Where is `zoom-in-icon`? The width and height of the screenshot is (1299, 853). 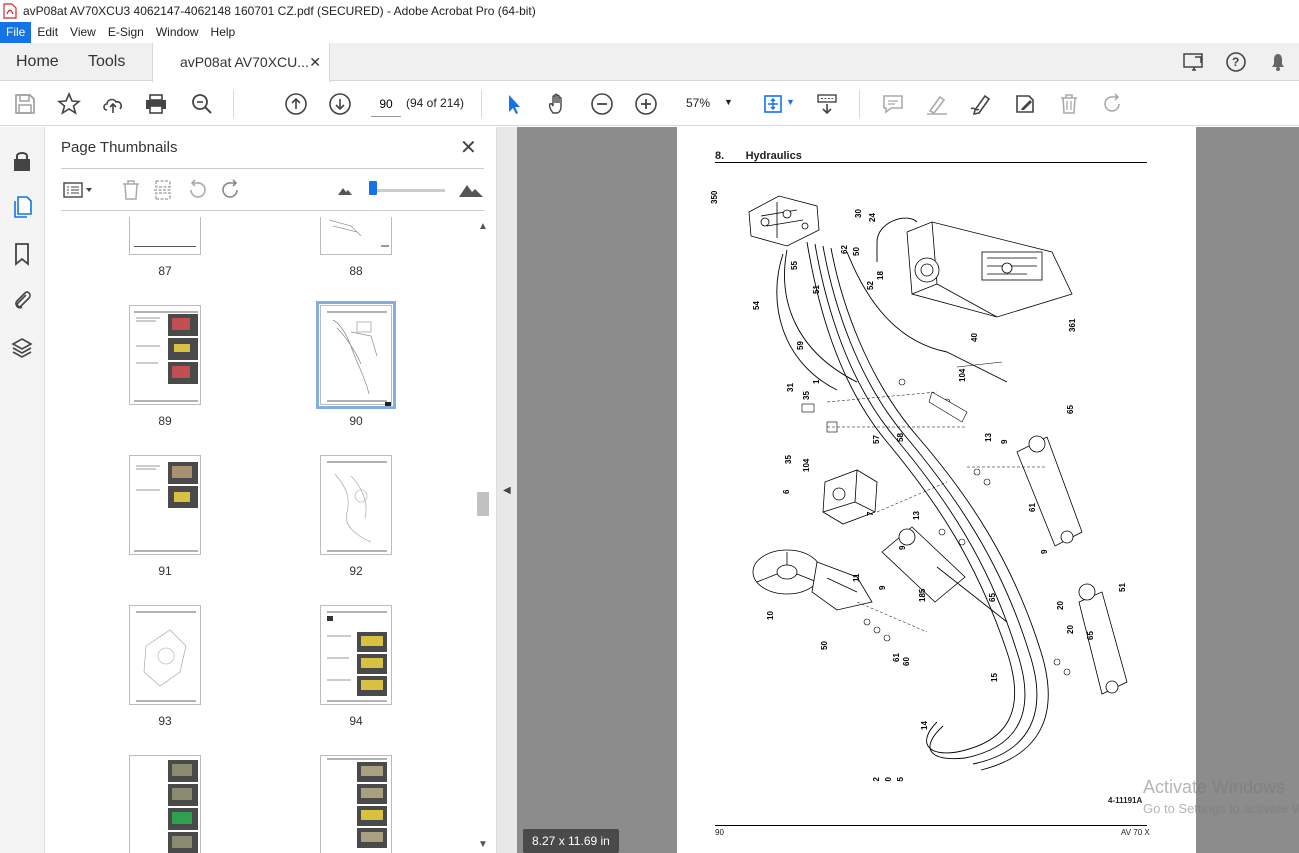
zoom-in-icon is located at coordinates (646, 104).